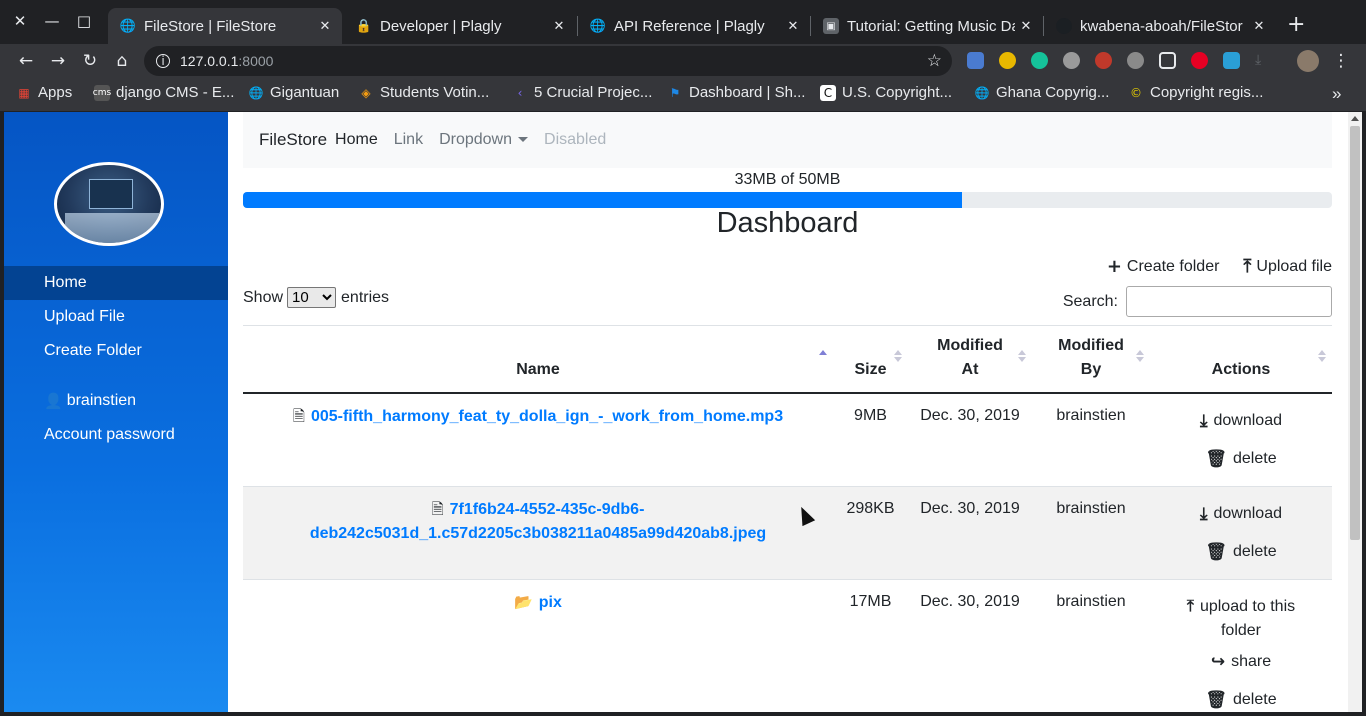  Describe the element at coordinates (58, 61) in the screenshot. I see `forward-icon: →` at that location.